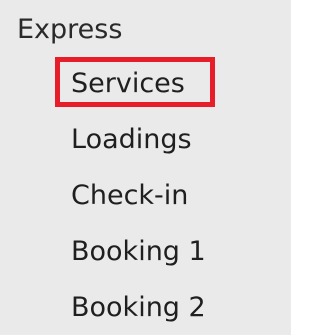 This screenshot has width=320, height=336. Describe the element at coordinates (128, 83) in the screenshot. I see `menu-item-label: Services` at that location.